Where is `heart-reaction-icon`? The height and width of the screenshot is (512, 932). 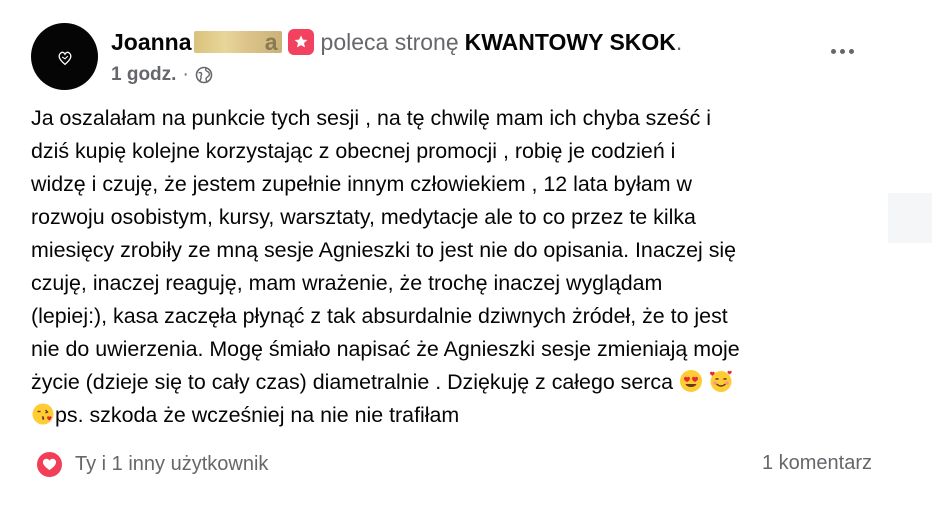 heart-reaction-icon is located at coordinates (49, 464).